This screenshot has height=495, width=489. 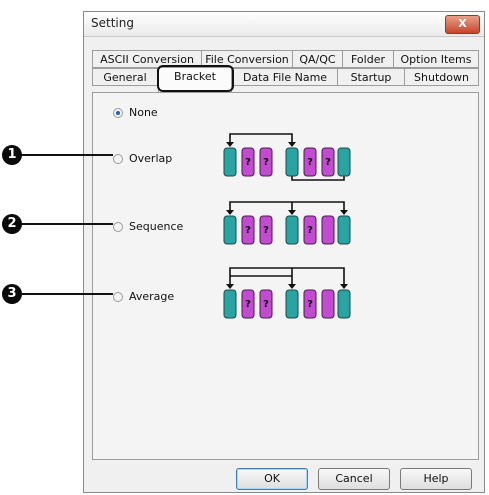 What do you see at coordinates (317, 59) in the screenshot?
I see `tab-qa-qc: QA/QC` at bounding box center [317, 59].